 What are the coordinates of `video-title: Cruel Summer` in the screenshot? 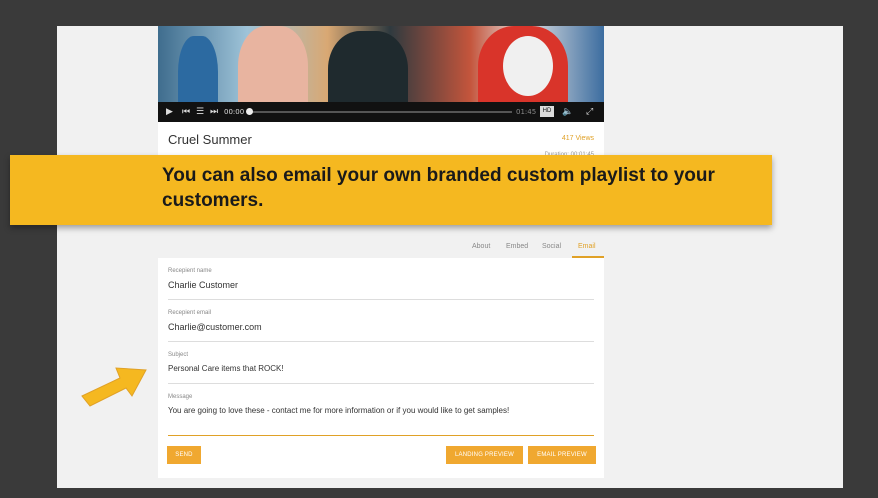 It's located at (210, 139).